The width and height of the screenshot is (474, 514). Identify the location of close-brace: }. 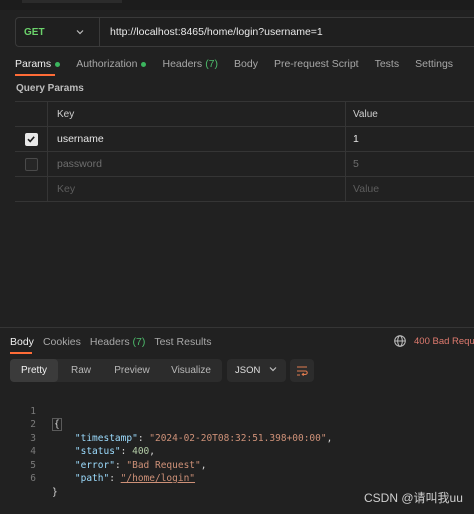
(55, 492).